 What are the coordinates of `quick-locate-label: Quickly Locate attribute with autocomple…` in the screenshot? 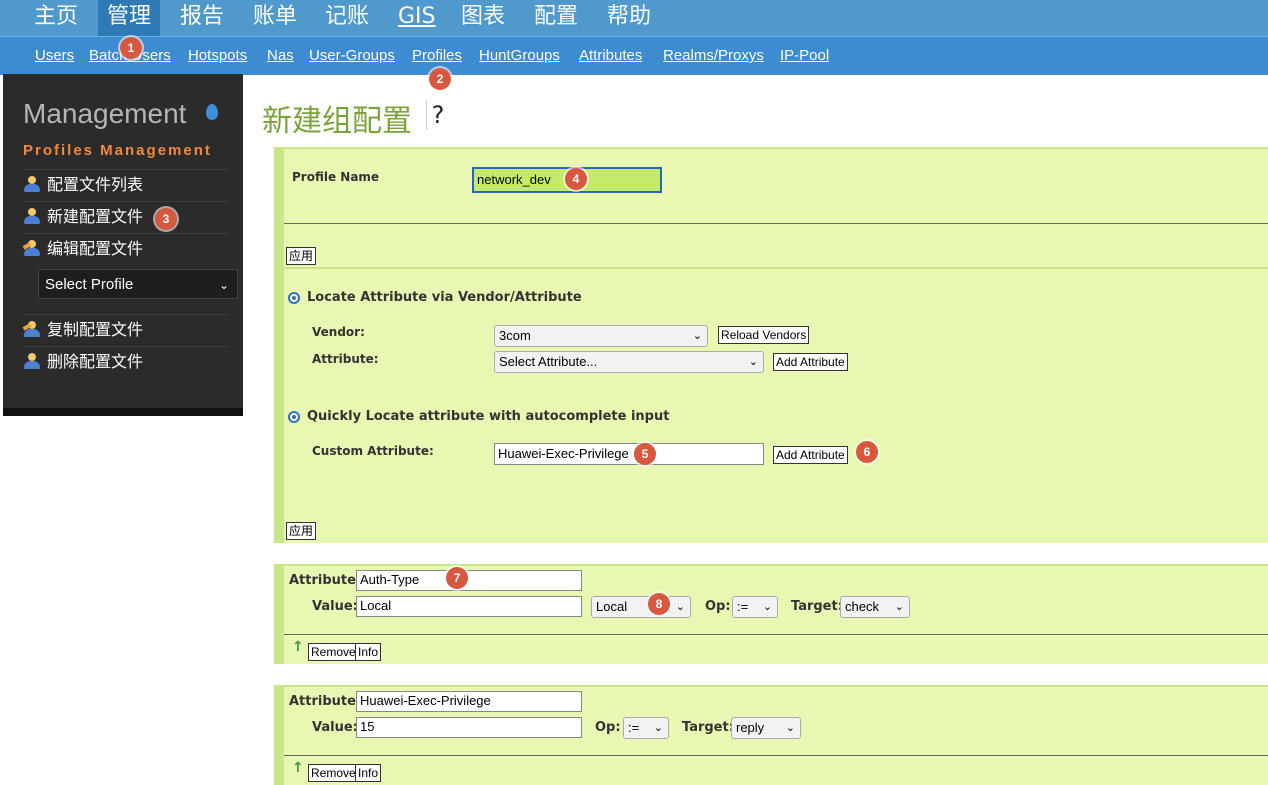 It's located at (488, 416).